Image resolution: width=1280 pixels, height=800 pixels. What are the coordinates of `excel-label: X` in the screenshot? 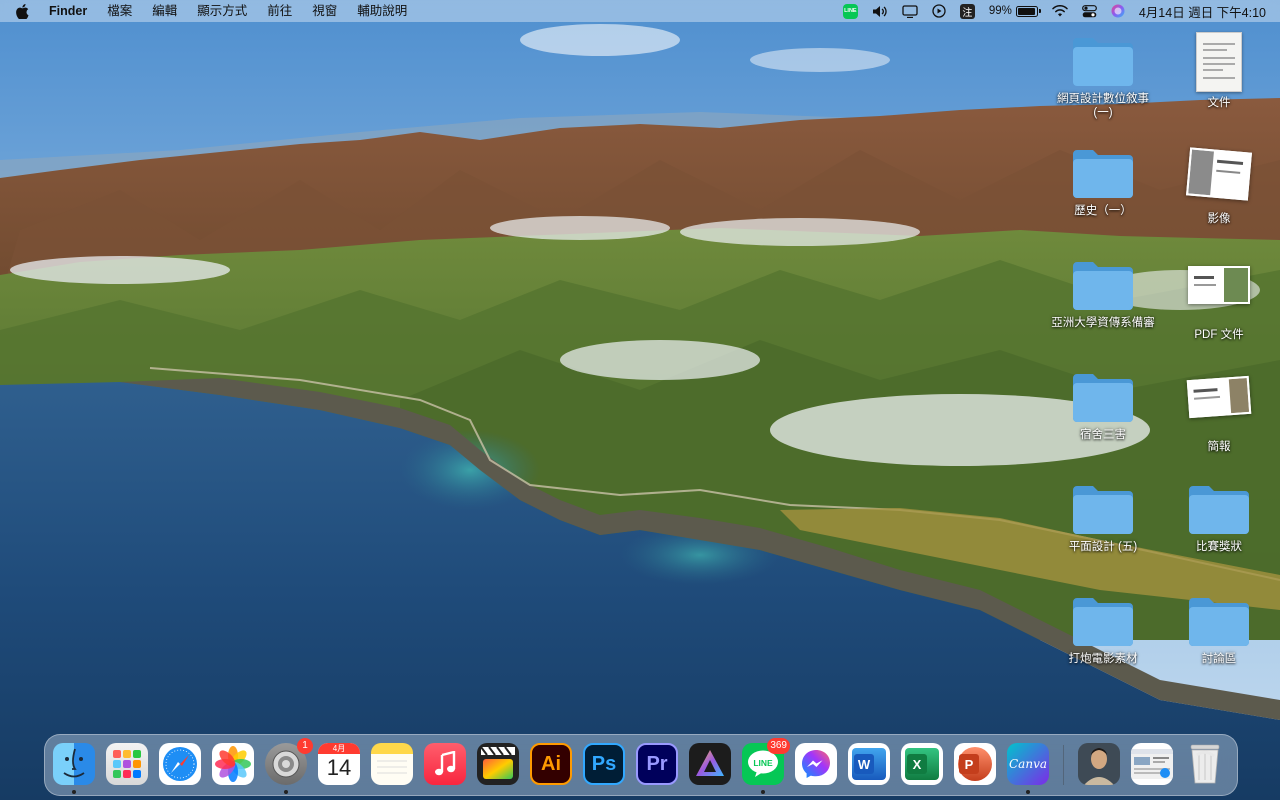 It's located at (917, 764).